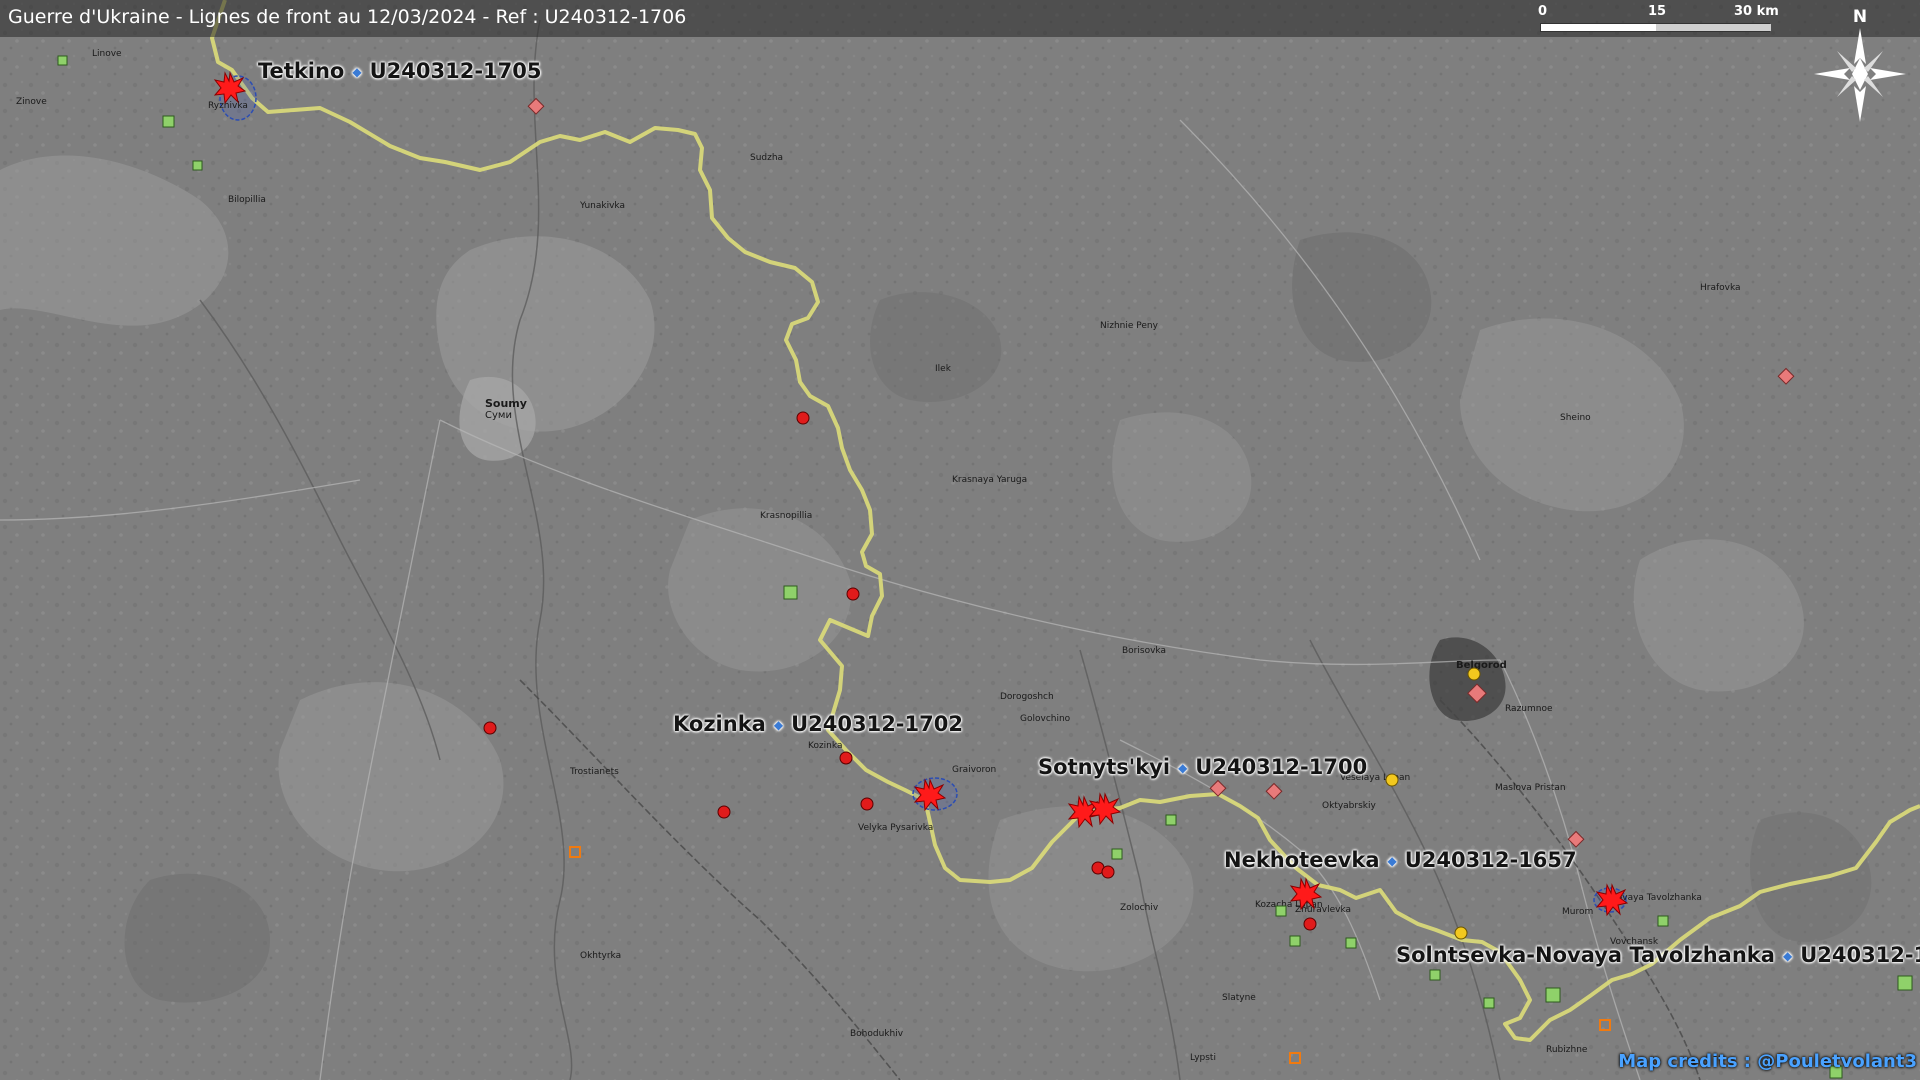 The image size is (1920, 1080). Describe the element at coordinates (506, 403) in the screenshot. I see `svg-text: Soumy` at that location.